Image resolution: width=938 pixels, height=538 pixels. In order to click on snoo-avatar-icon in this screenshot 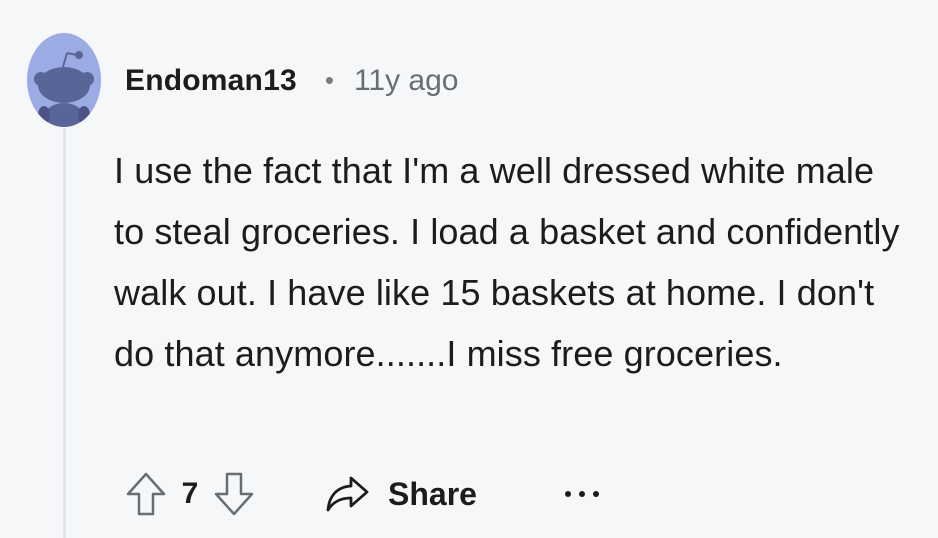, I will do `click(64, 89)`.